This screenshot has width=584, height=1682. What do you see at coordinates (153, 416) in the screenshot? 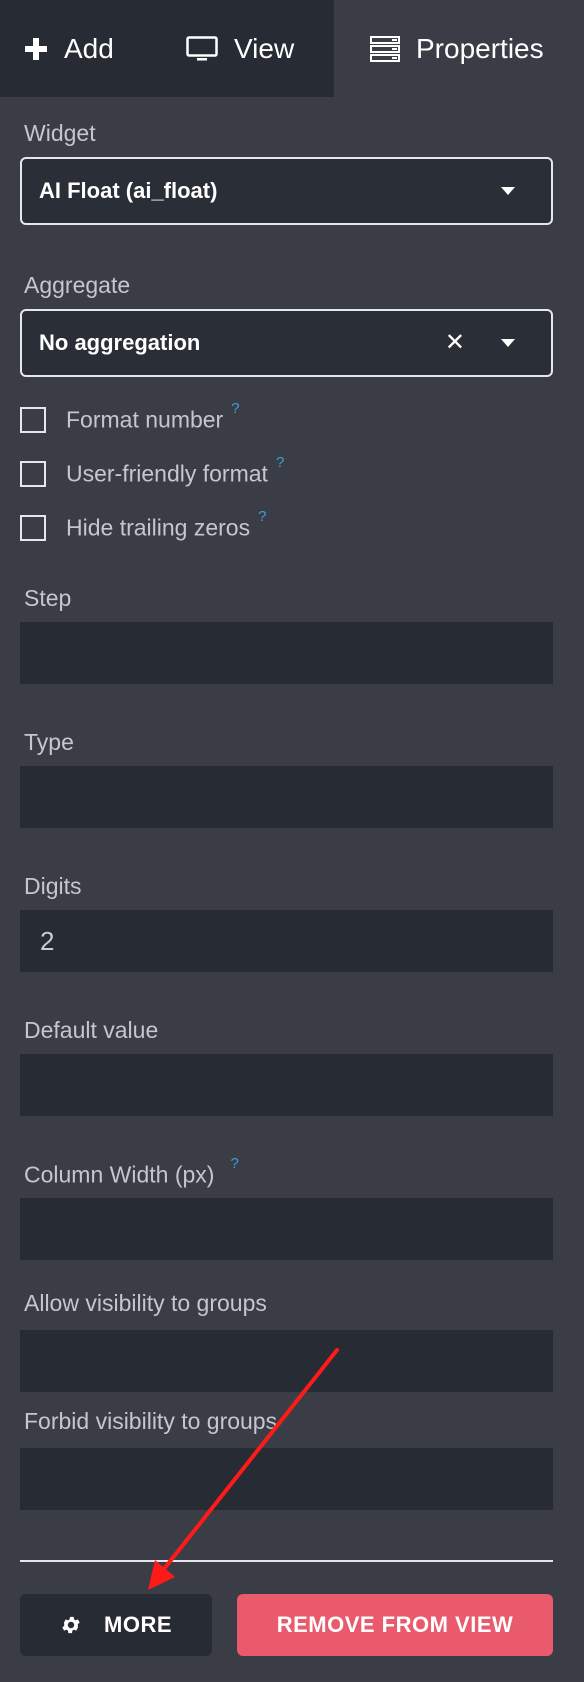
I see `format-number-label: Format number?` at bounding box center [153, 416].